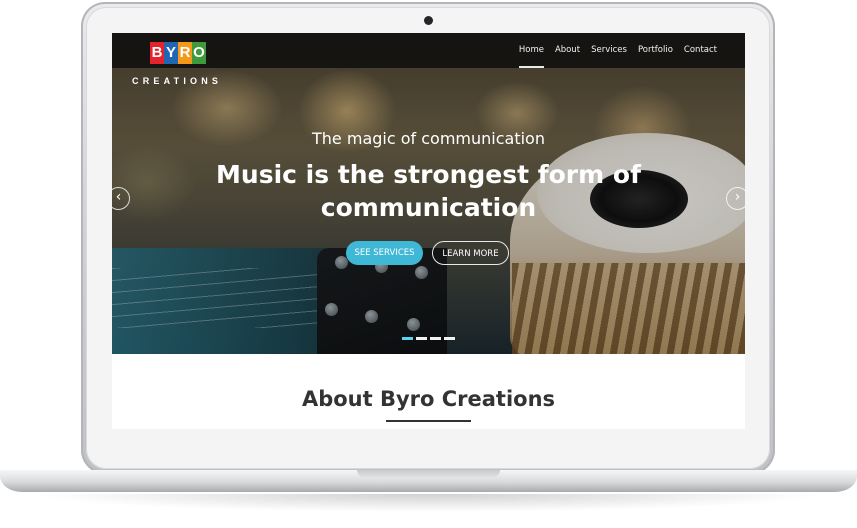 This screenshot has height=528, width=857. Describe the element at coordinates (428, 50) in the screenshot. I see `site-navbar: BYRO Home About Services Portfolio Contact` at that location.